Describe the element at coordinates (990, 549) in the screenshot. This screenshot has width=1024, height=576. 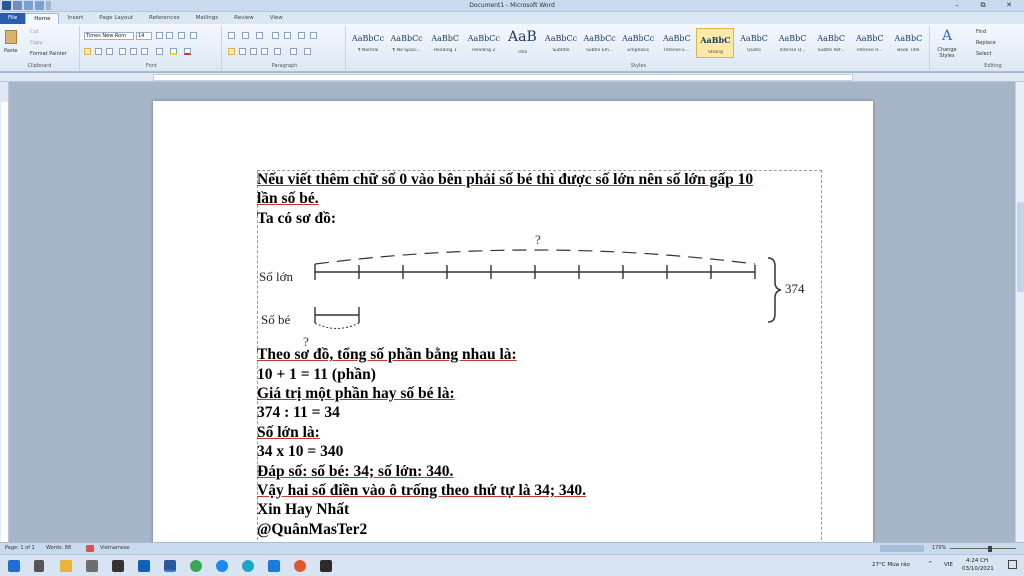
I see `zoom-slider-thumb` at that location.